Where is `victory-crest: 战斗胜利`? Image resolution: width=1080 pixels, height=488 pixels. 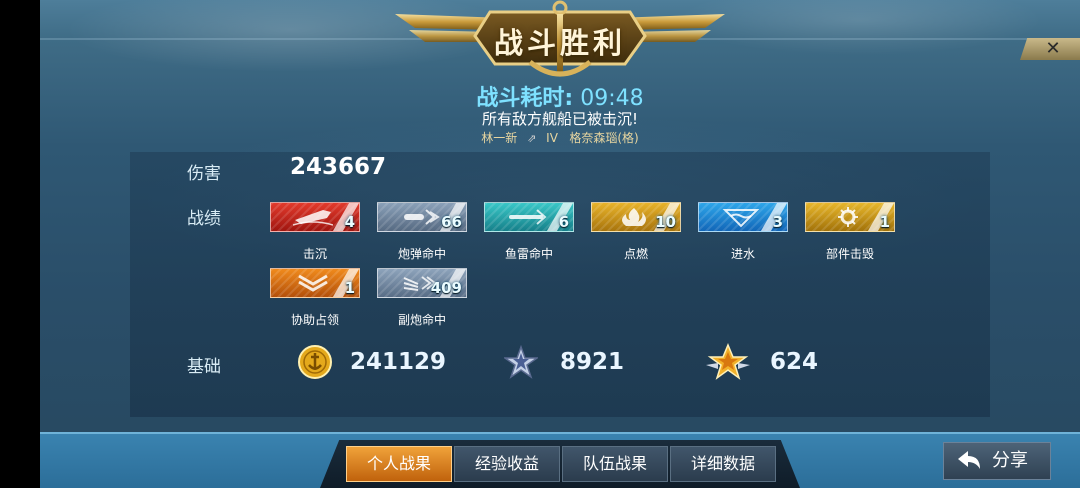
victory-crest: 战斗胜利 is located at coordinates (560, 41).